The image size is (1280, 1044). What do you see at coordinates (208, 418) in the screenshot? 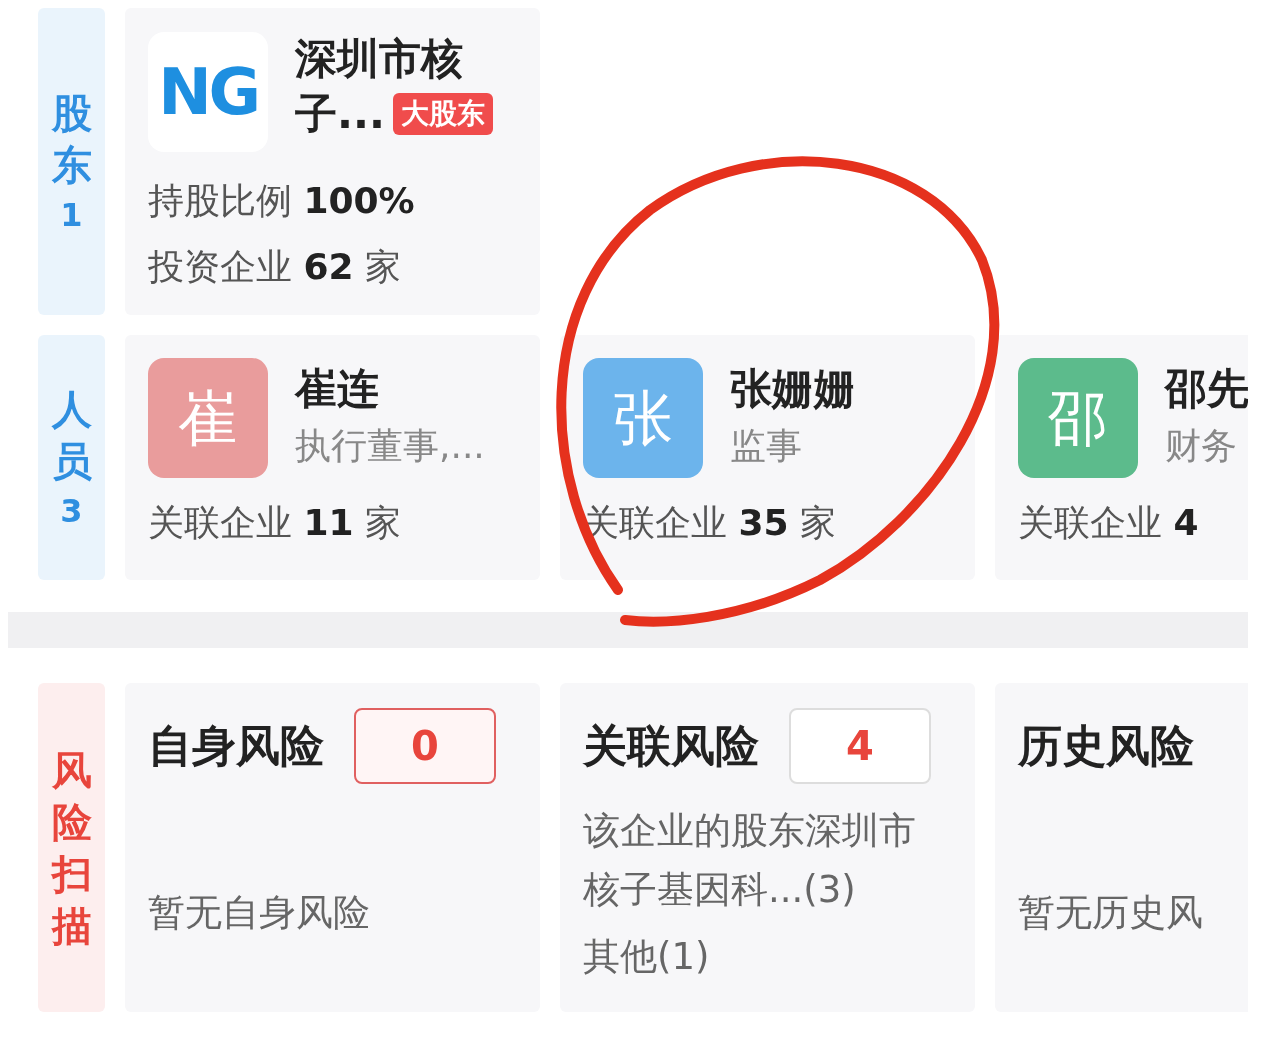
I see `person-avatar: 崔` at bounding box center [208, 418].